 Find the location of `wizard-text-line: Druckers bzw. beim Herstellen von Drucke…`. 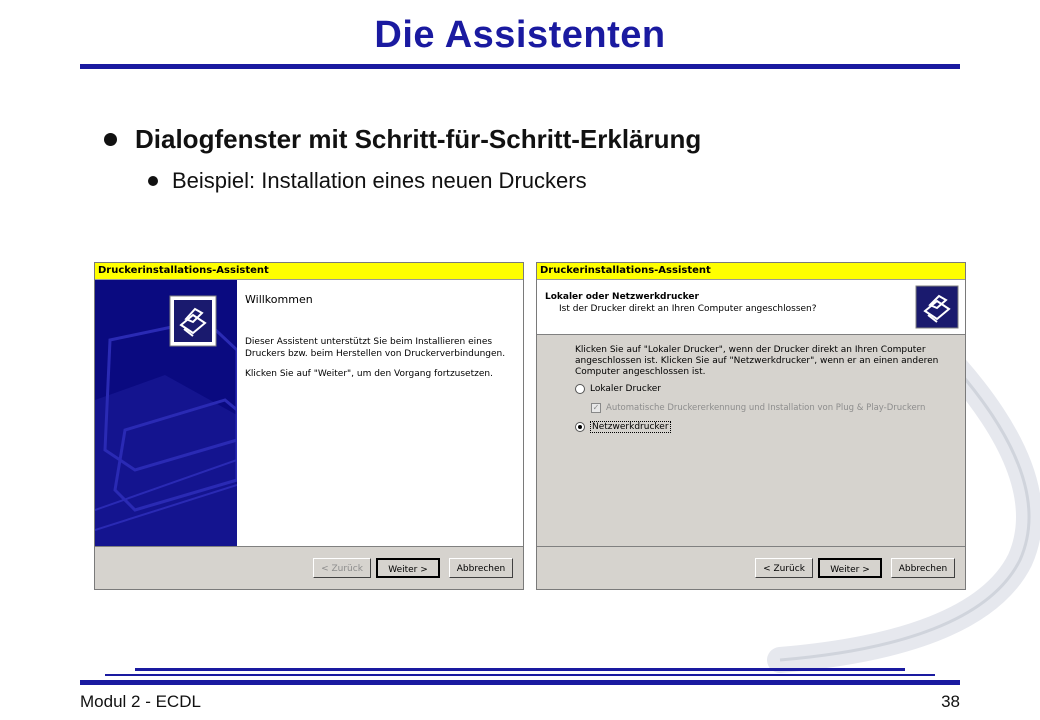

wizard-text-line: Druckers bzw. beim Herstellen von Drucke… is located at coordinates (375, 354).